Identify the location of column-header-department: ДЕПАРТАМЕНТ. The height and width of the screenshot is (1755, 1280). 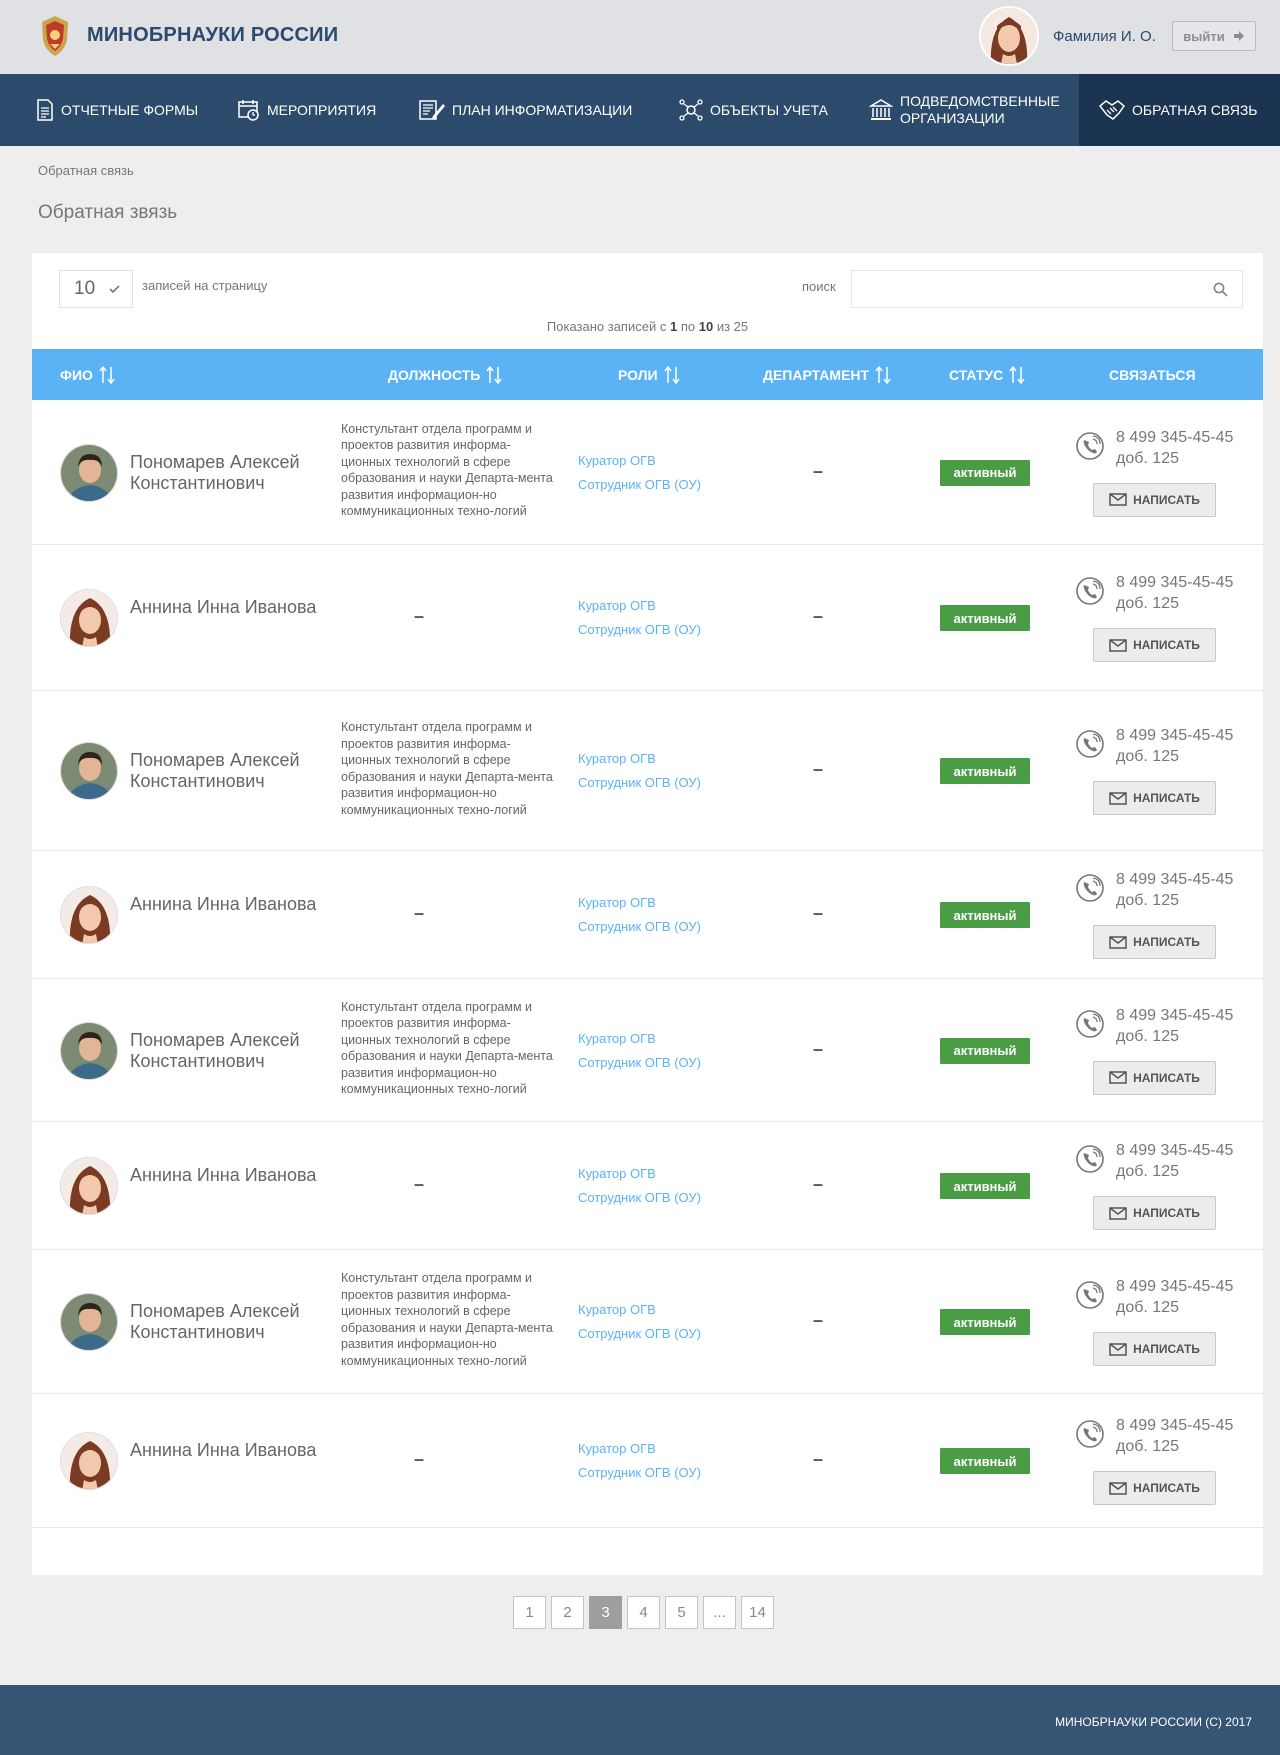
(827, 374).